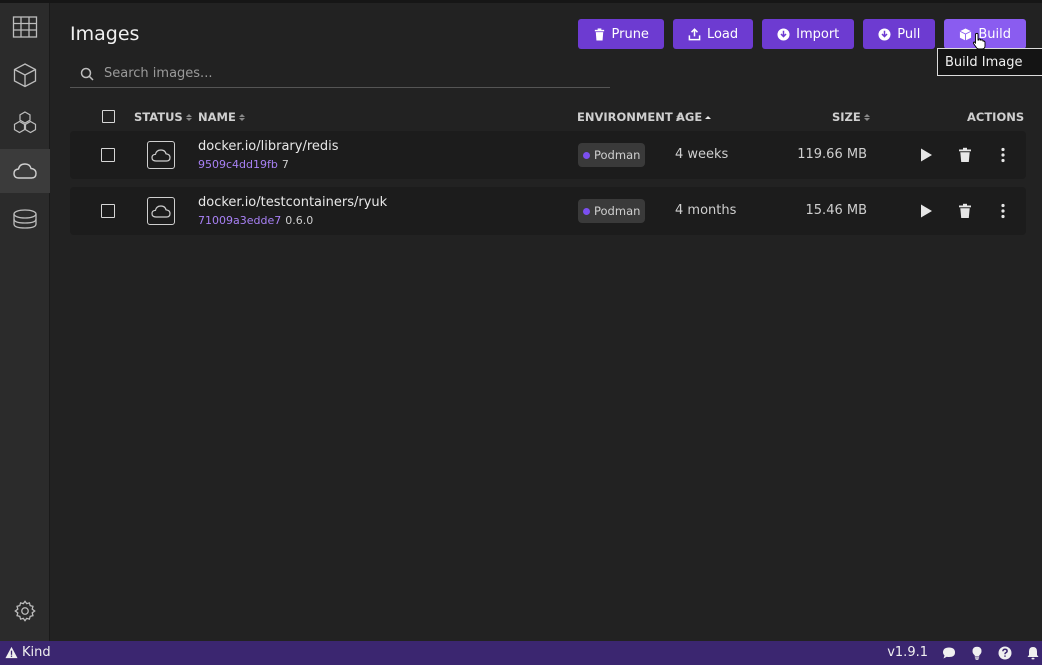 This screenshot has height=665, width=1042. Describe the element at coordinates (292, 202) in the screenshot. I see `image-name: docker.io/testcontainers/ryuk` at that location.